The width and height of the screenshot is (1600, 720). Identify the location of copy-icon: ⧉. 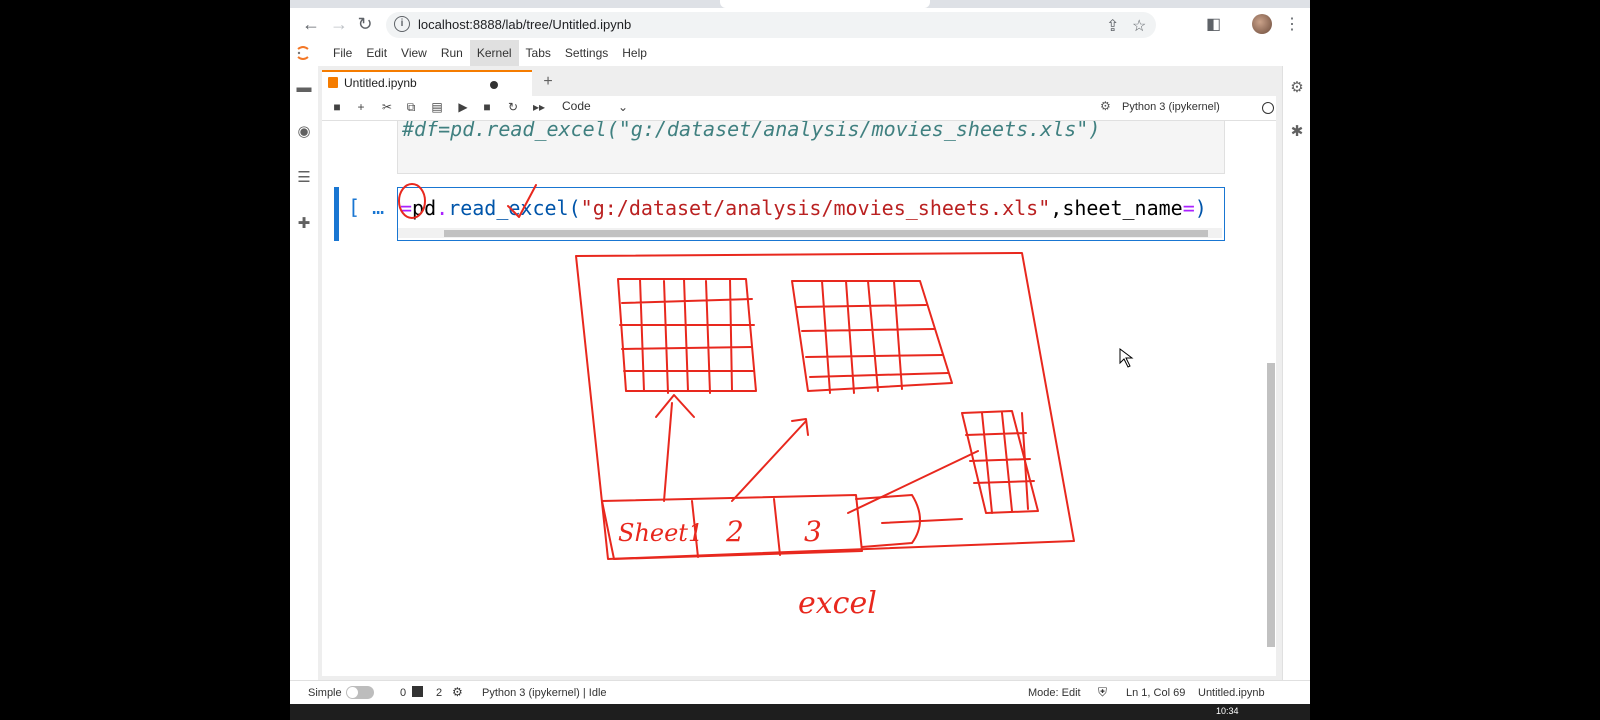
(411, 107).